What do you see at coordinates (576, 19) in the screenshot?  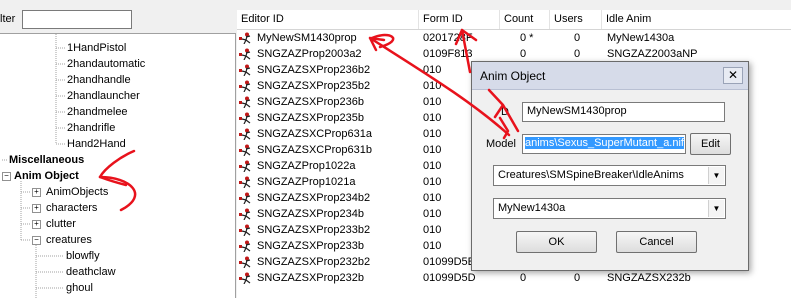 I see `column-header-users: Users` at bounding box center [576, 19].